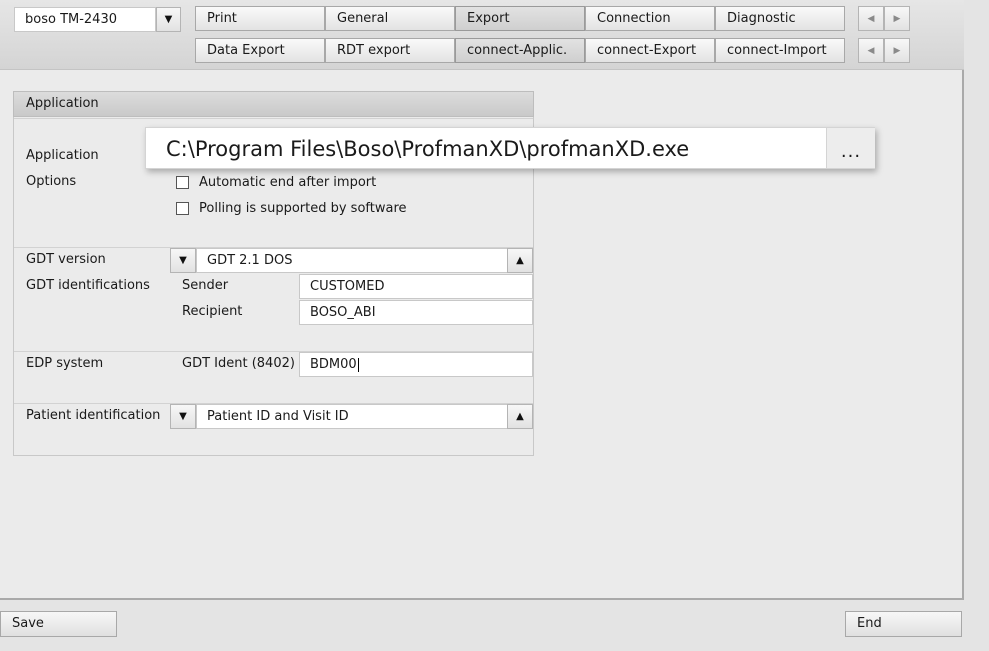 Image resolution: width=989 pixels, height=651 pixels. Describe the element at coordinates (520, 18) in the screenshot. I see `tab-export: Export` at that location.